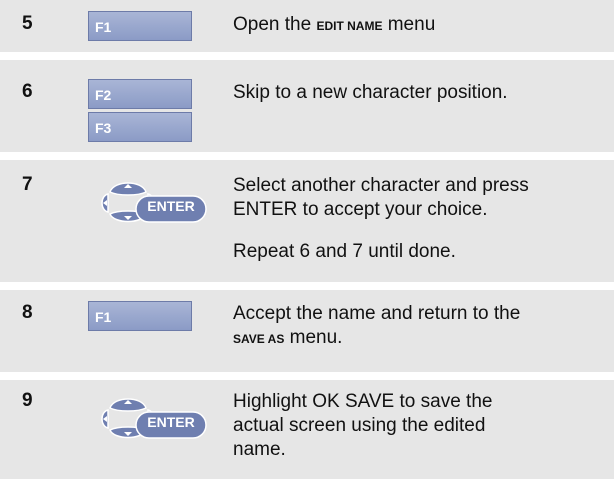 This screenshot has width=614, height=479. Describe the element at coordinates (27, 23) in the screenshot. I see `step-number: 5` at that location.